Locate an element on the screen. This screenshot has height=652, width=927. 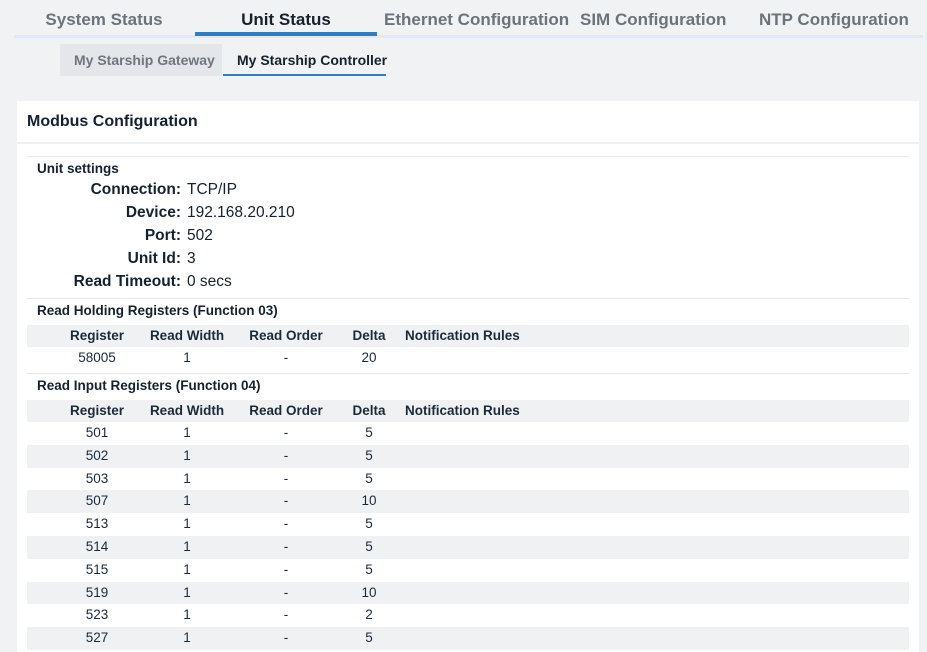
table-row: 507 1 - 10 is located at coordinates (468, 502).